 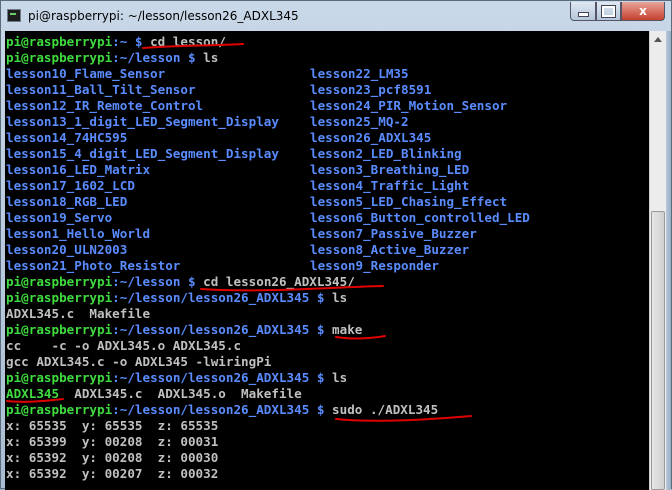 I want to click on directory-entry: lesson1_Hello_World, so click(x=78, y=233).